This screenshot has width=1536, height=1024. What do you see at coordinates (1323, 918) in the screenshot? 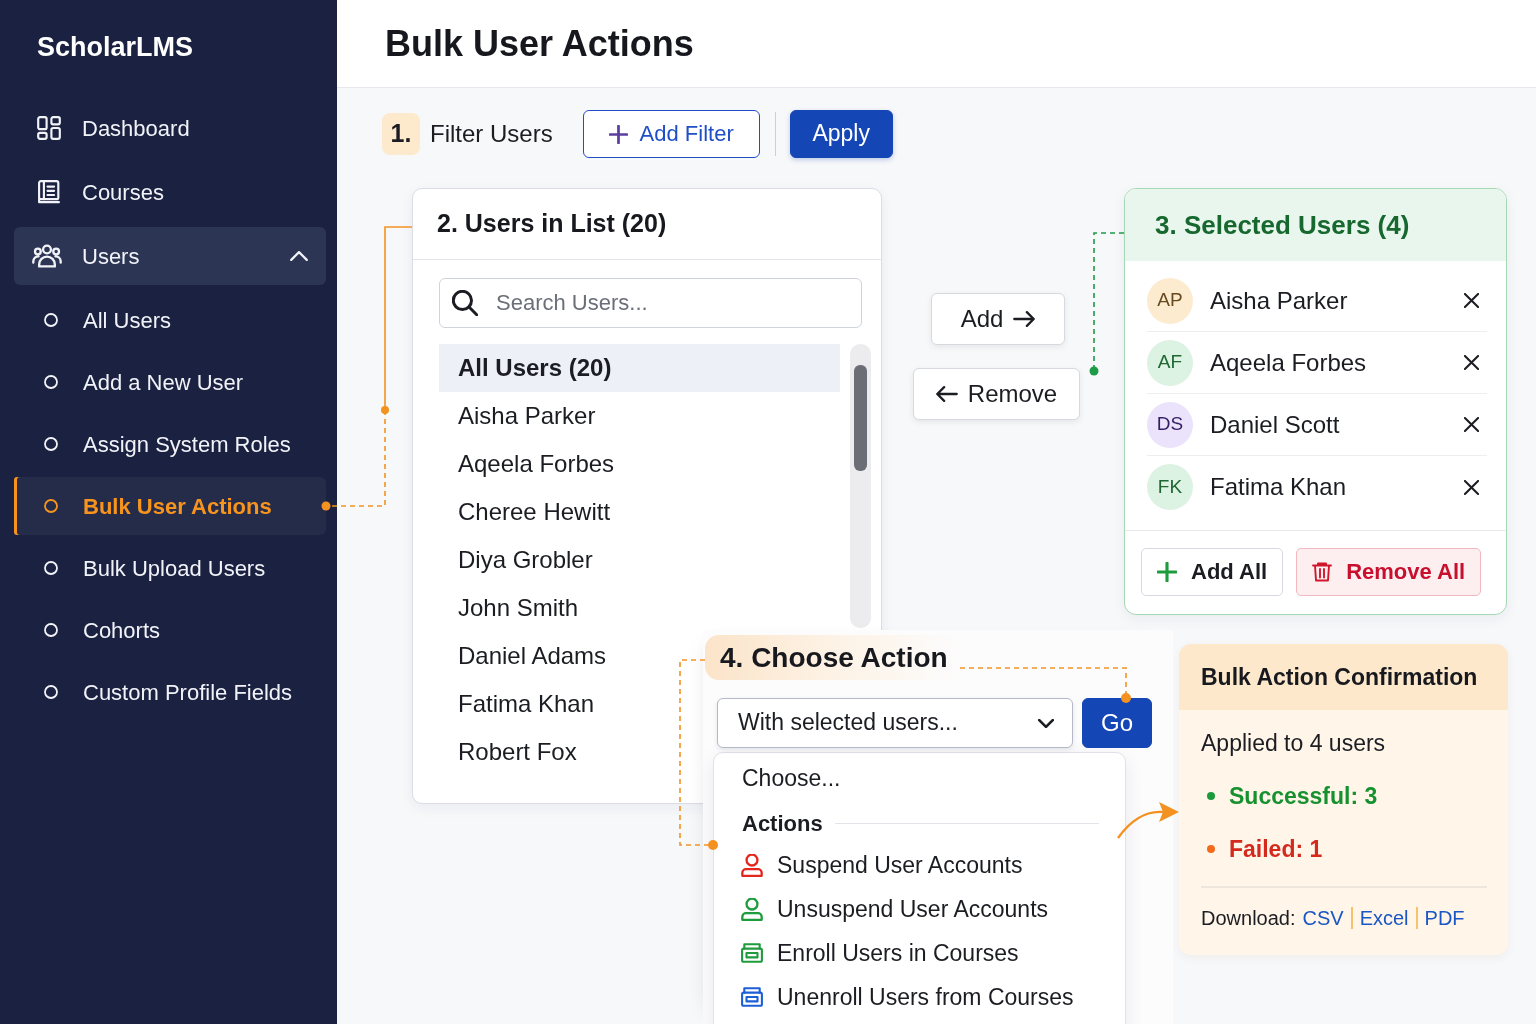
I see `download-link: CSV` at bounding box center [1323, 918].